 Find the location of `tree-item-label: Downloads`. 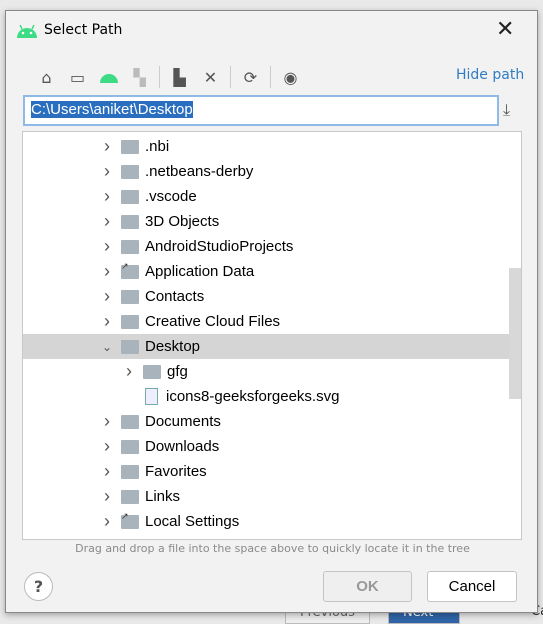

tree-item-label: Downloads is located at coordinates (182, 446).